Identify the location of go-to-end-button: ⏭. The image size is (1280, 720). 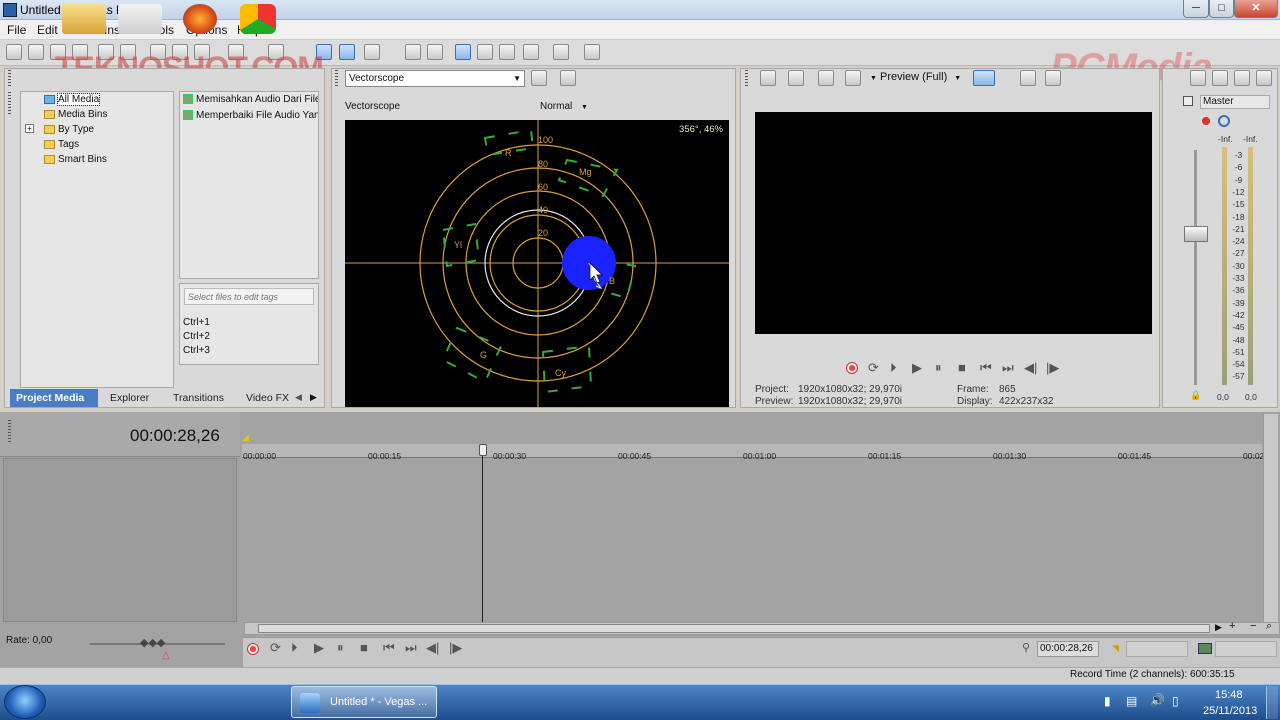
(1008, 368).